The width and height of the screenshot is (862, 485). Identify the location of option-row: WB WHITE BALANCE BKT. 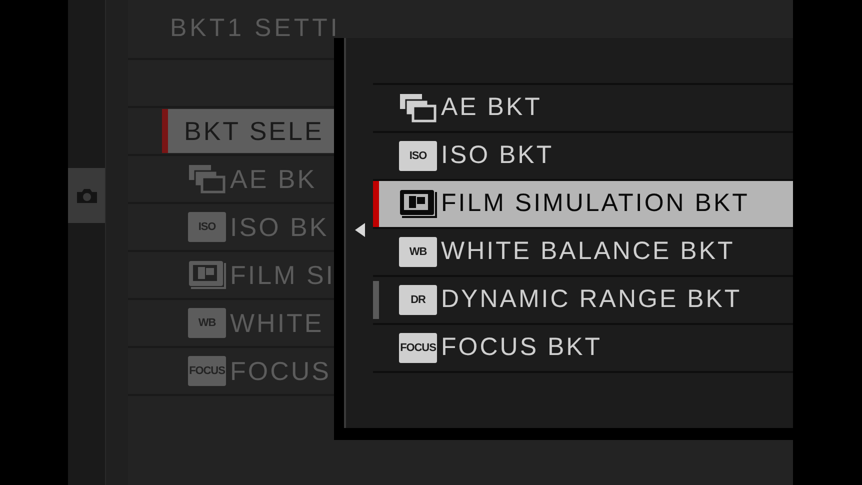
(583, 253).